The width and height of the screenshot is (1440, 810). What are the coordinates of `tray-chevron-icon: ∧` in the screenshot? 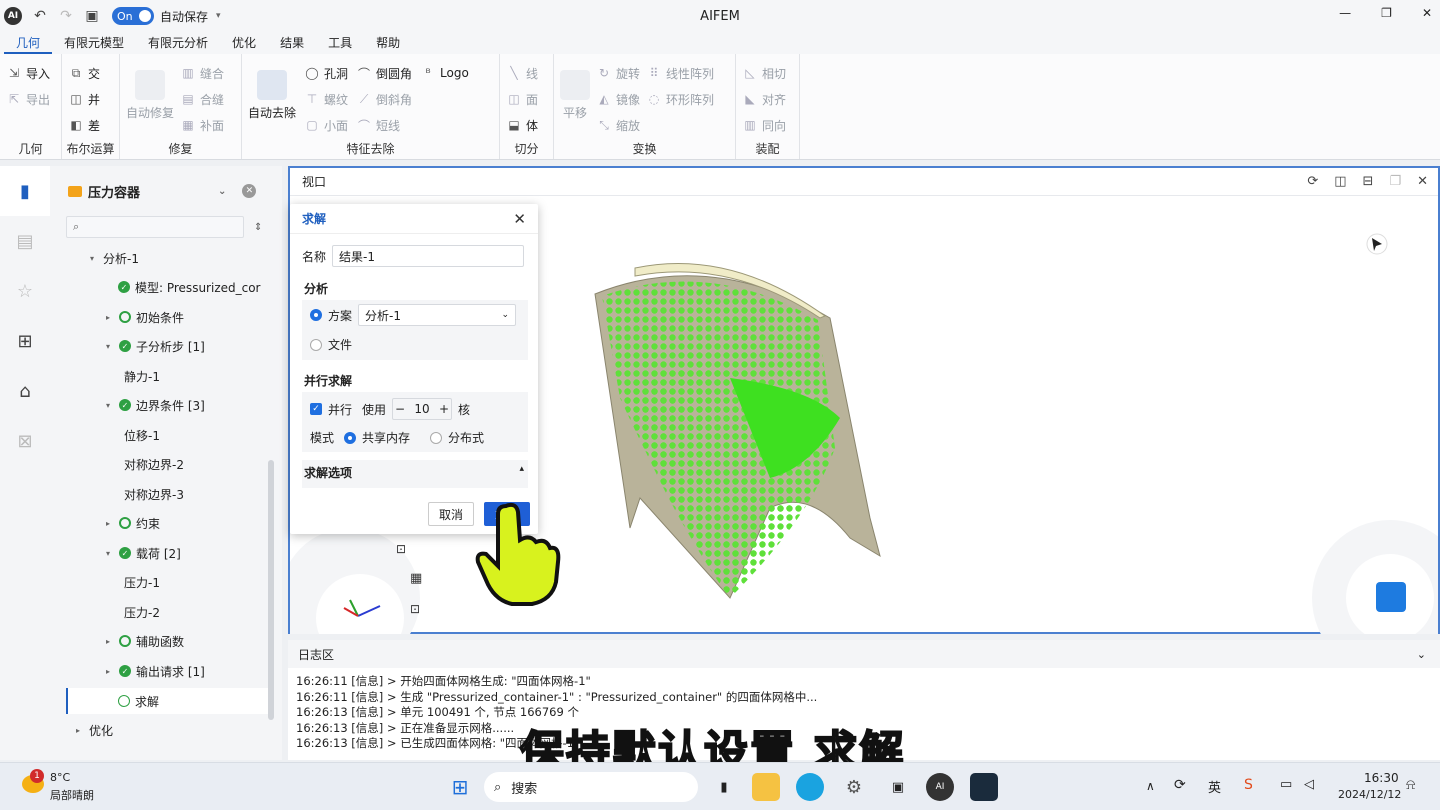 It's located at (1150, 786).